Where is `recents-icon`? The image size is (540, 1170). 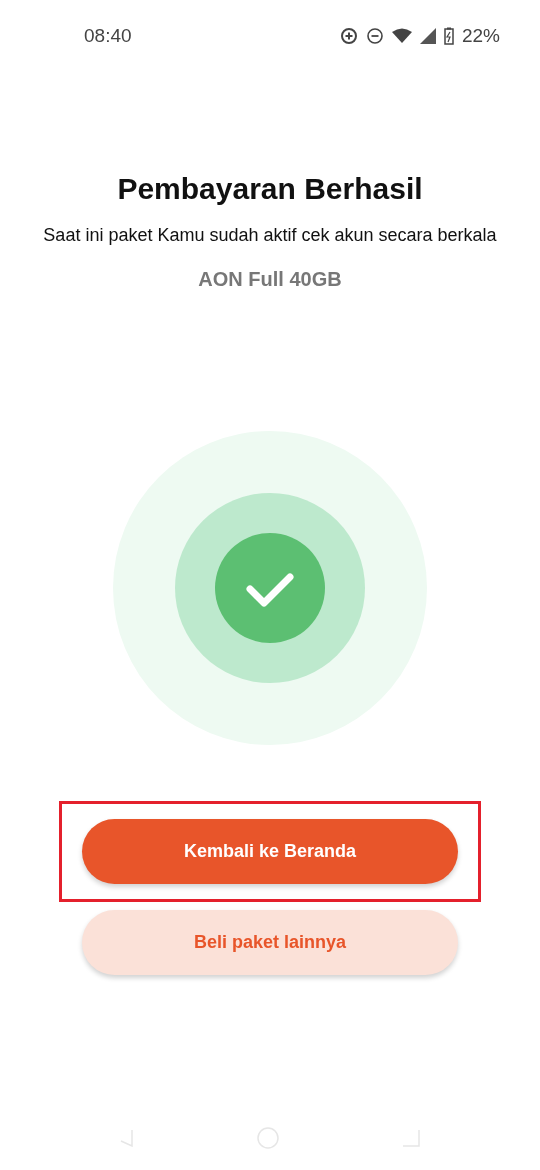 recents-icon is located at coordinates (411, 1138).